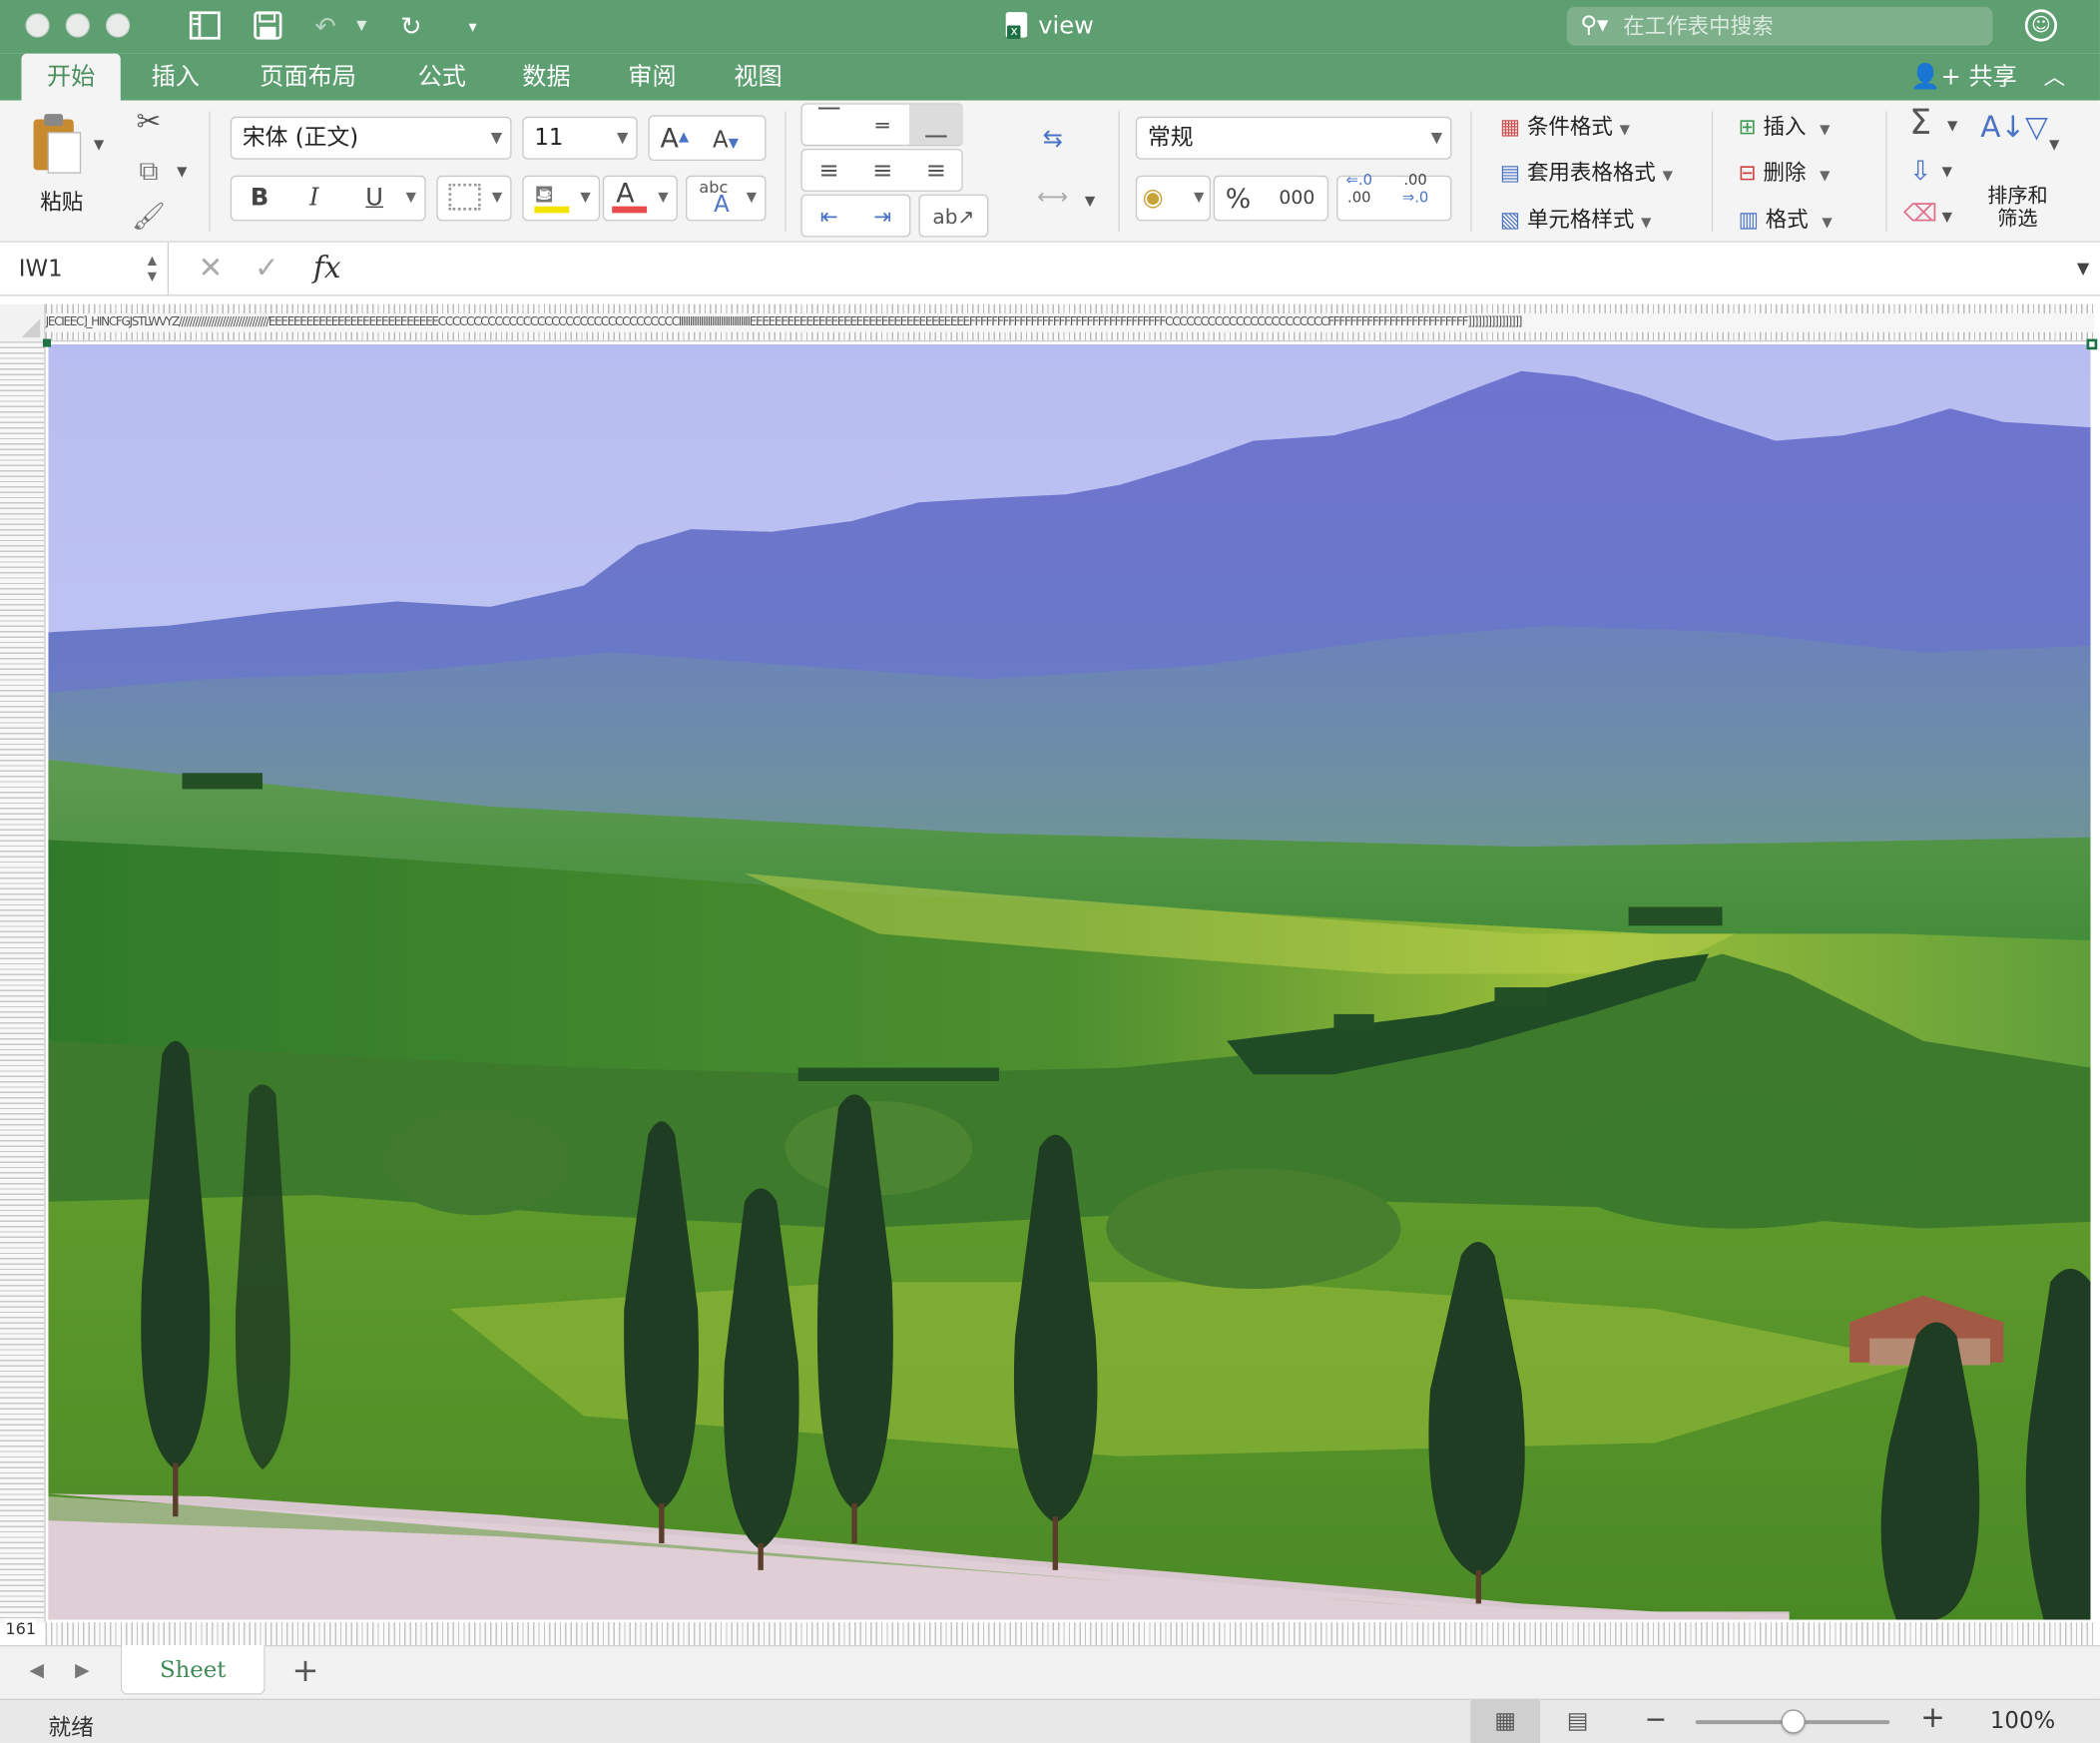  I want to click on sort-filter-icon: A↓▽, so click(2014, 128).